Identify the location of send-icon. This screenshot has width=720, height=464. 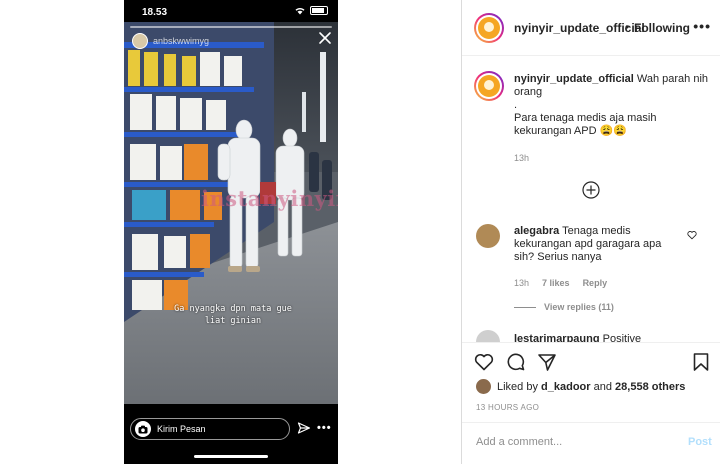
(304, 428).